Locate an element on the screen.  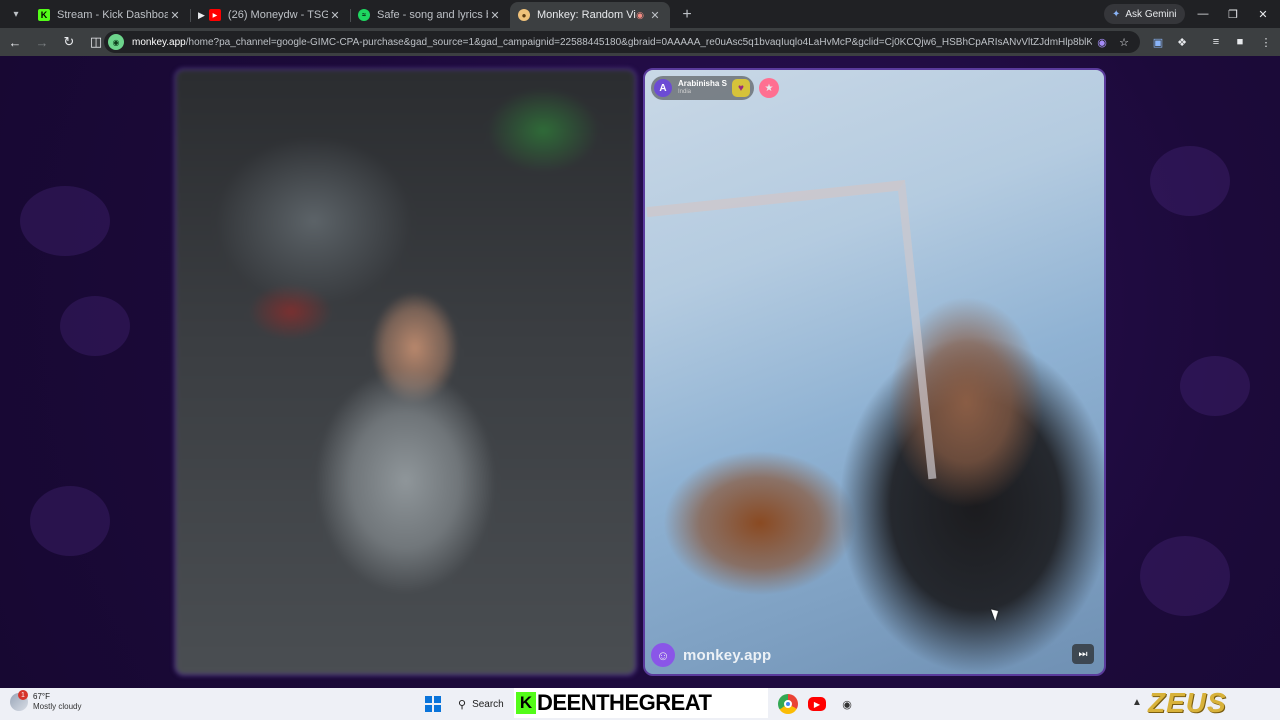
weather-temperature: 67°F is located at coordinates (41, 696).